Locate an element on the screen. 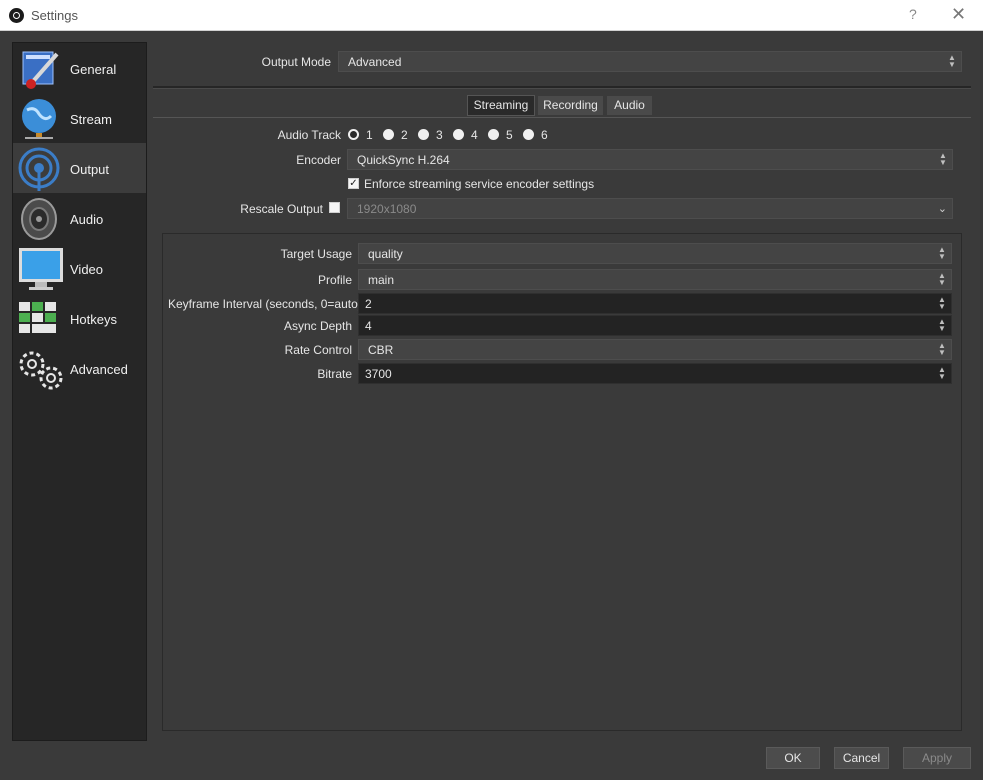 The width and height of the screenshot is (983, 780). profile-label: Profile is located at coordinates (334, 280).